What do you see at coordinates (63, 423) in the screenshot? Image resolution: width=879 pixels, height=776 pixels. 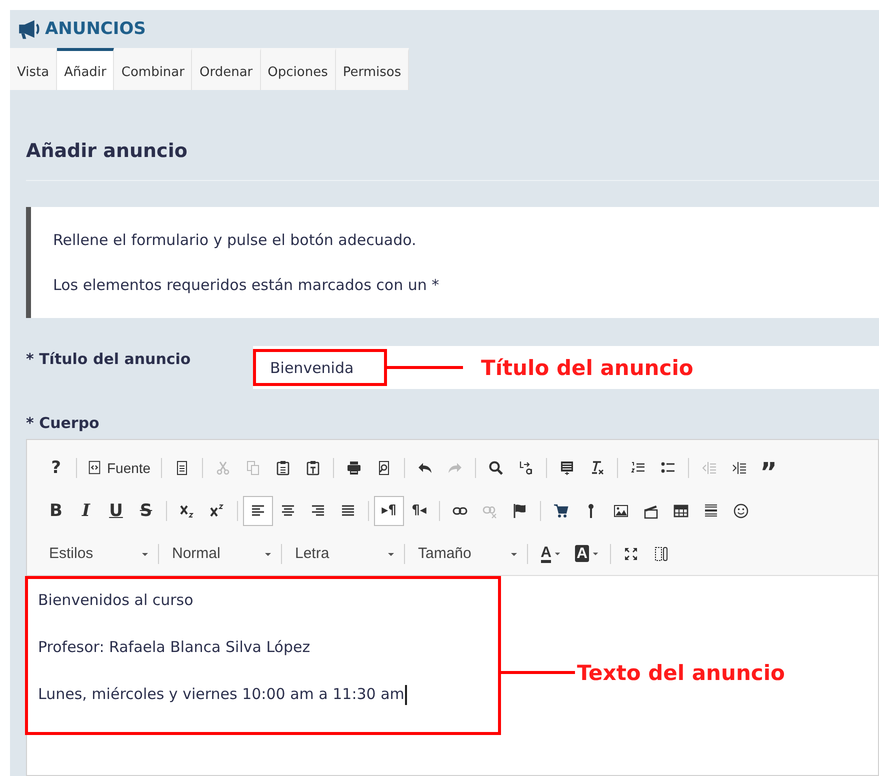 I see `field-label: * Cuerpo` at bounding box center [63, 423].